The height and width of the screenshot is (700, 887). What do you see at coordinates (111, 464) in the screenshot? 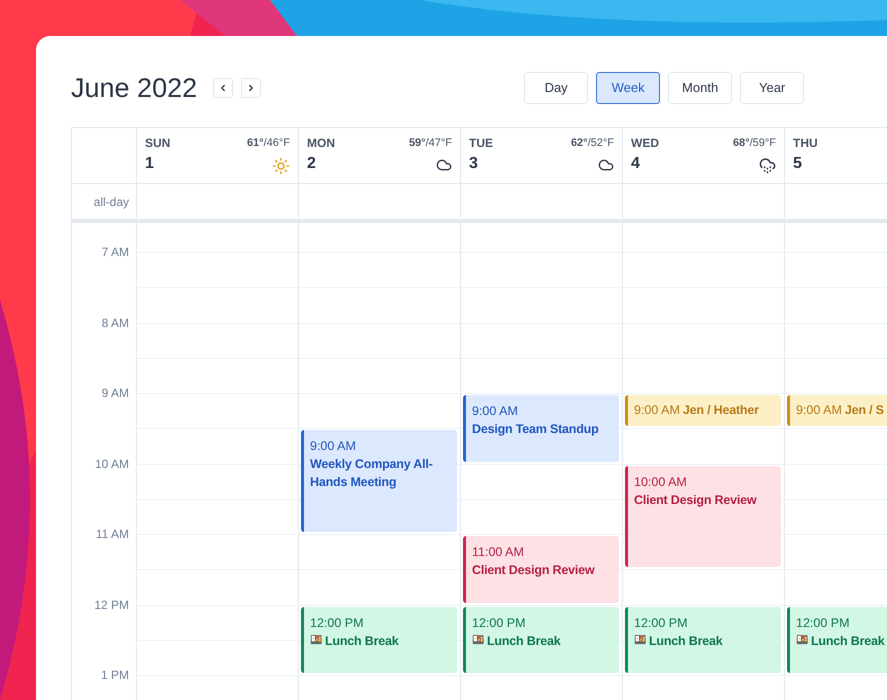
I see `hour-label: 10 AM` at bounding box center [111, 464].